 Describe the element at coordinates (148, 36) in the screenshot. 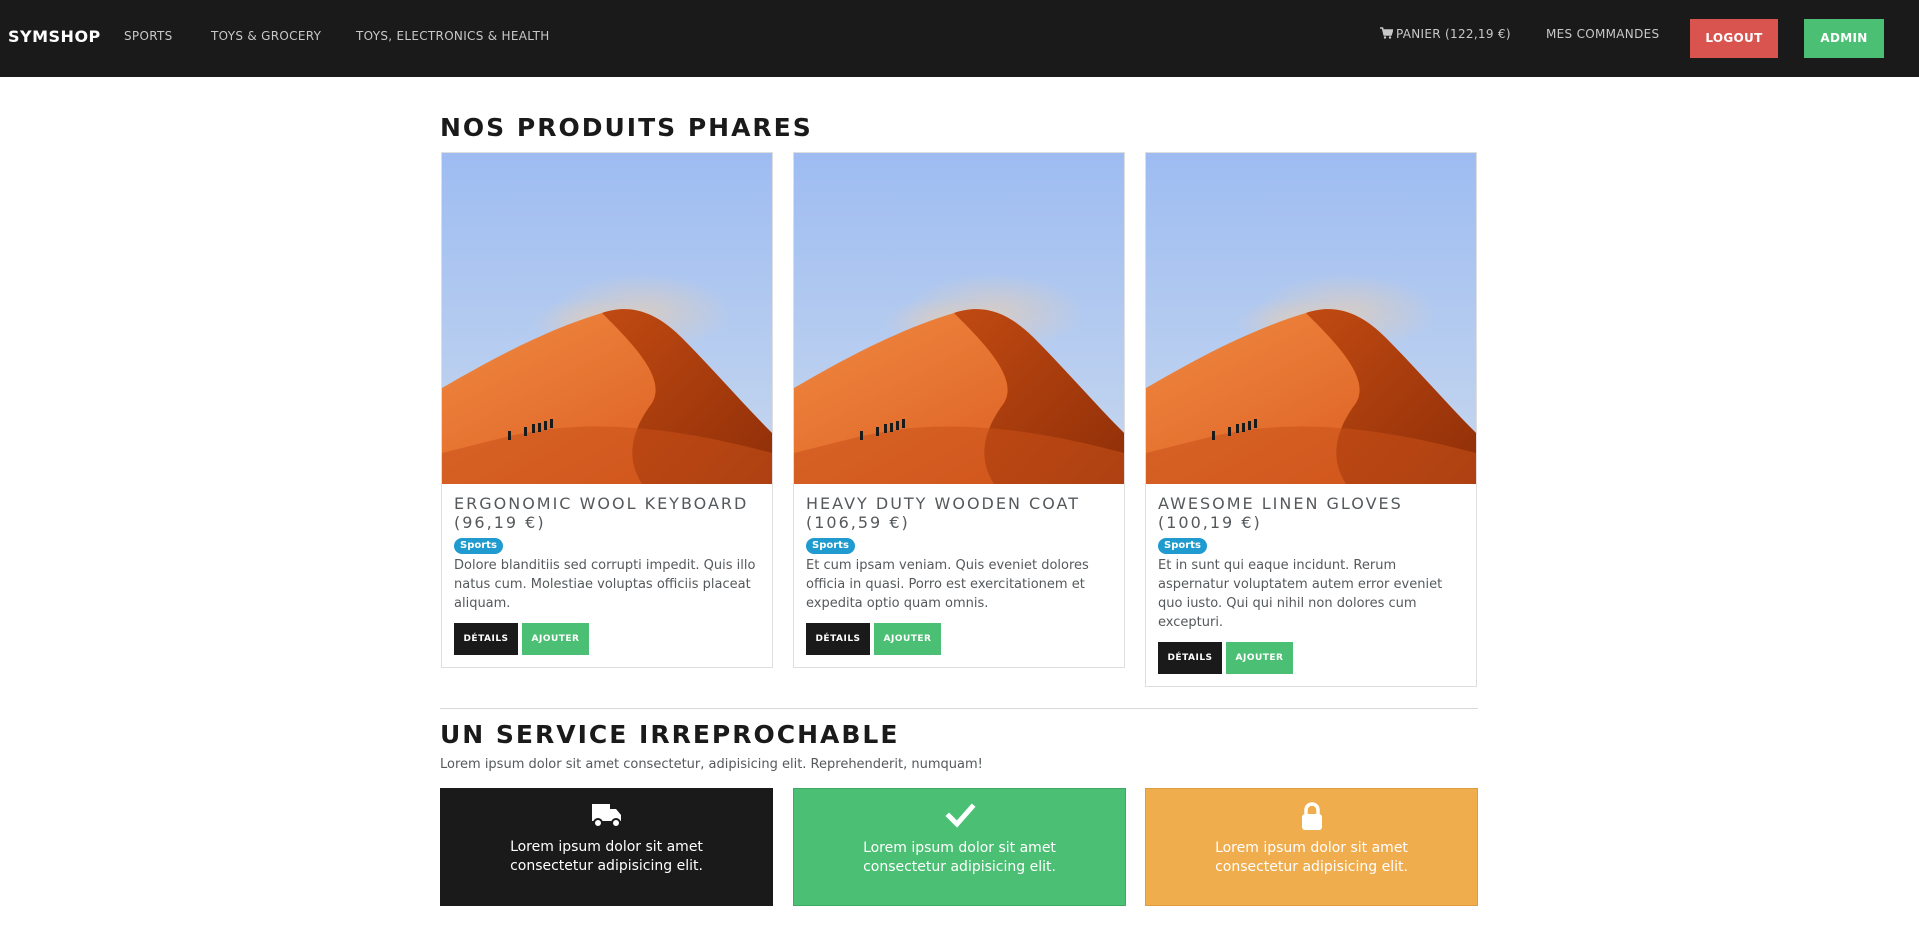

I see `nav-link-sports: SPORTS` at that location.